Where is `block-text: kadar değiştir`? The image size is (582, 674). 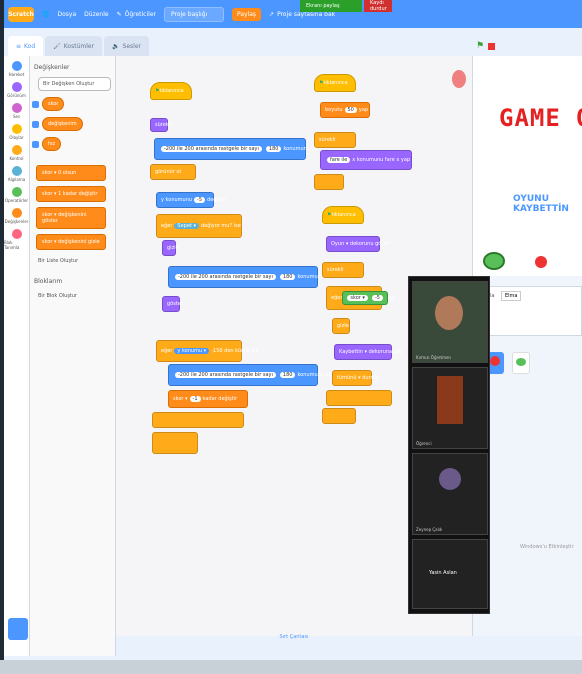 block-text: kadar değiştir is located at coordinates (220, 399).